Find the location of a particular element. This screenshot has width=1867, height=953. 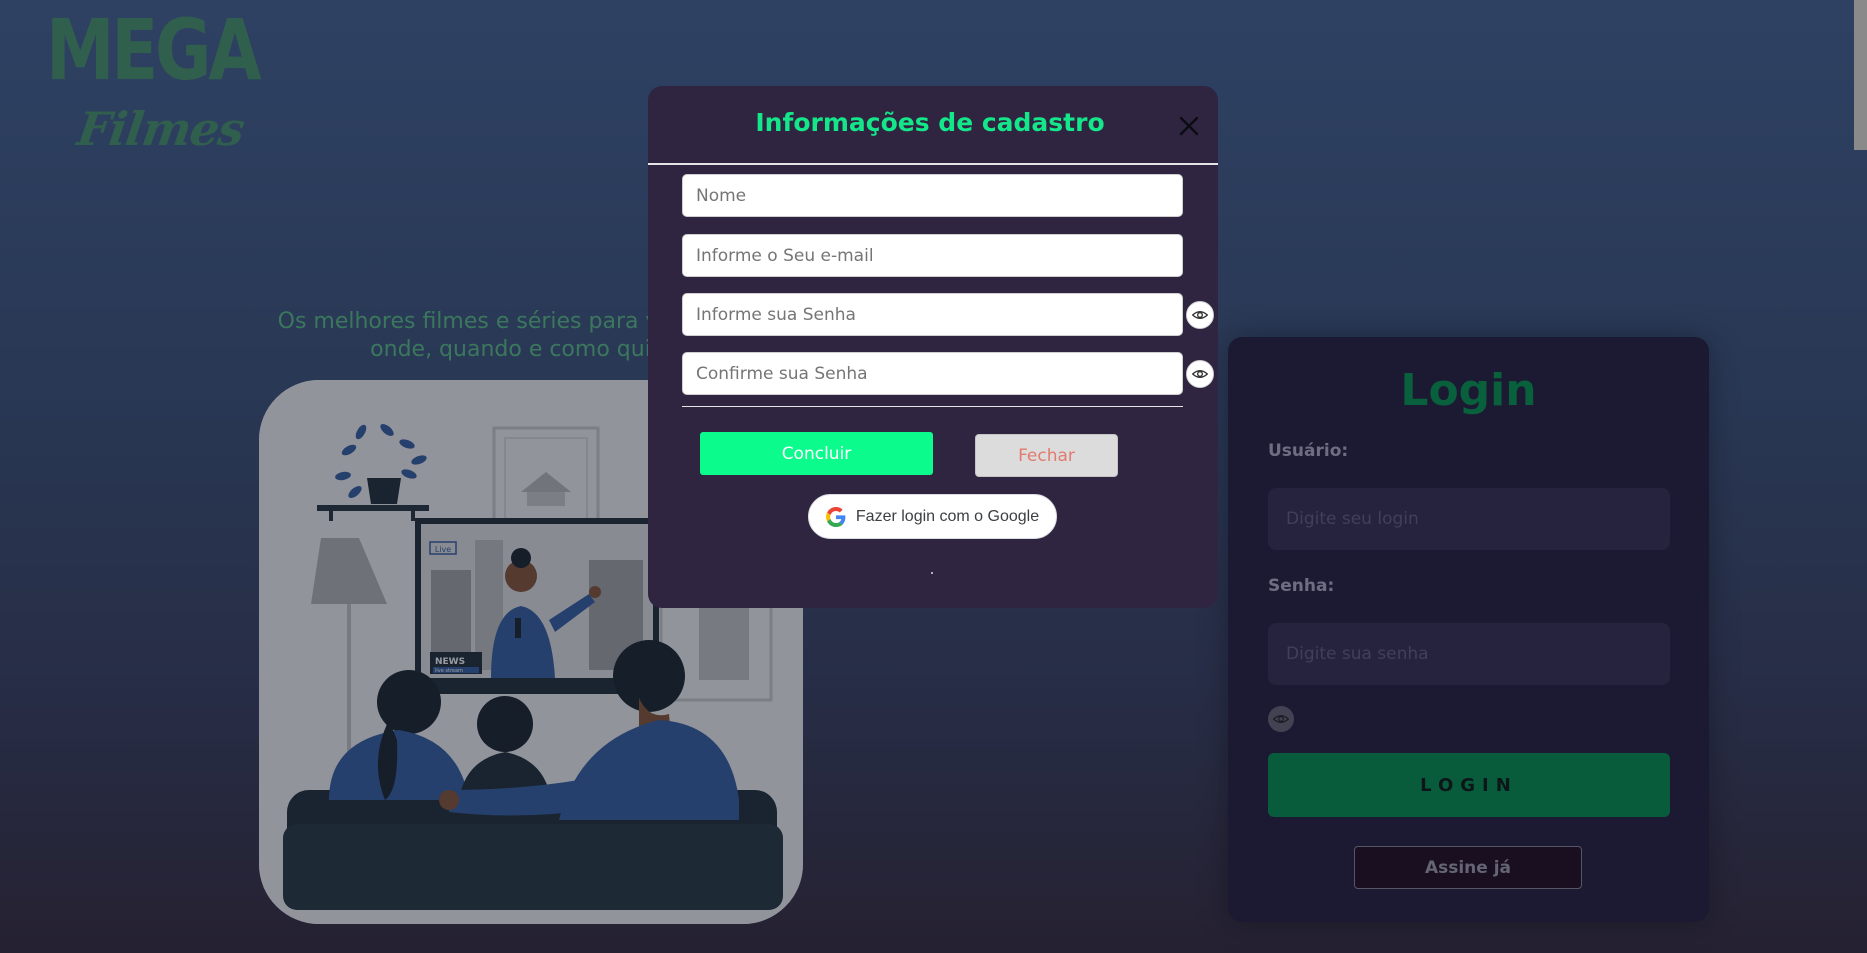

modal-header-divider is located at coordinates (933, 164).